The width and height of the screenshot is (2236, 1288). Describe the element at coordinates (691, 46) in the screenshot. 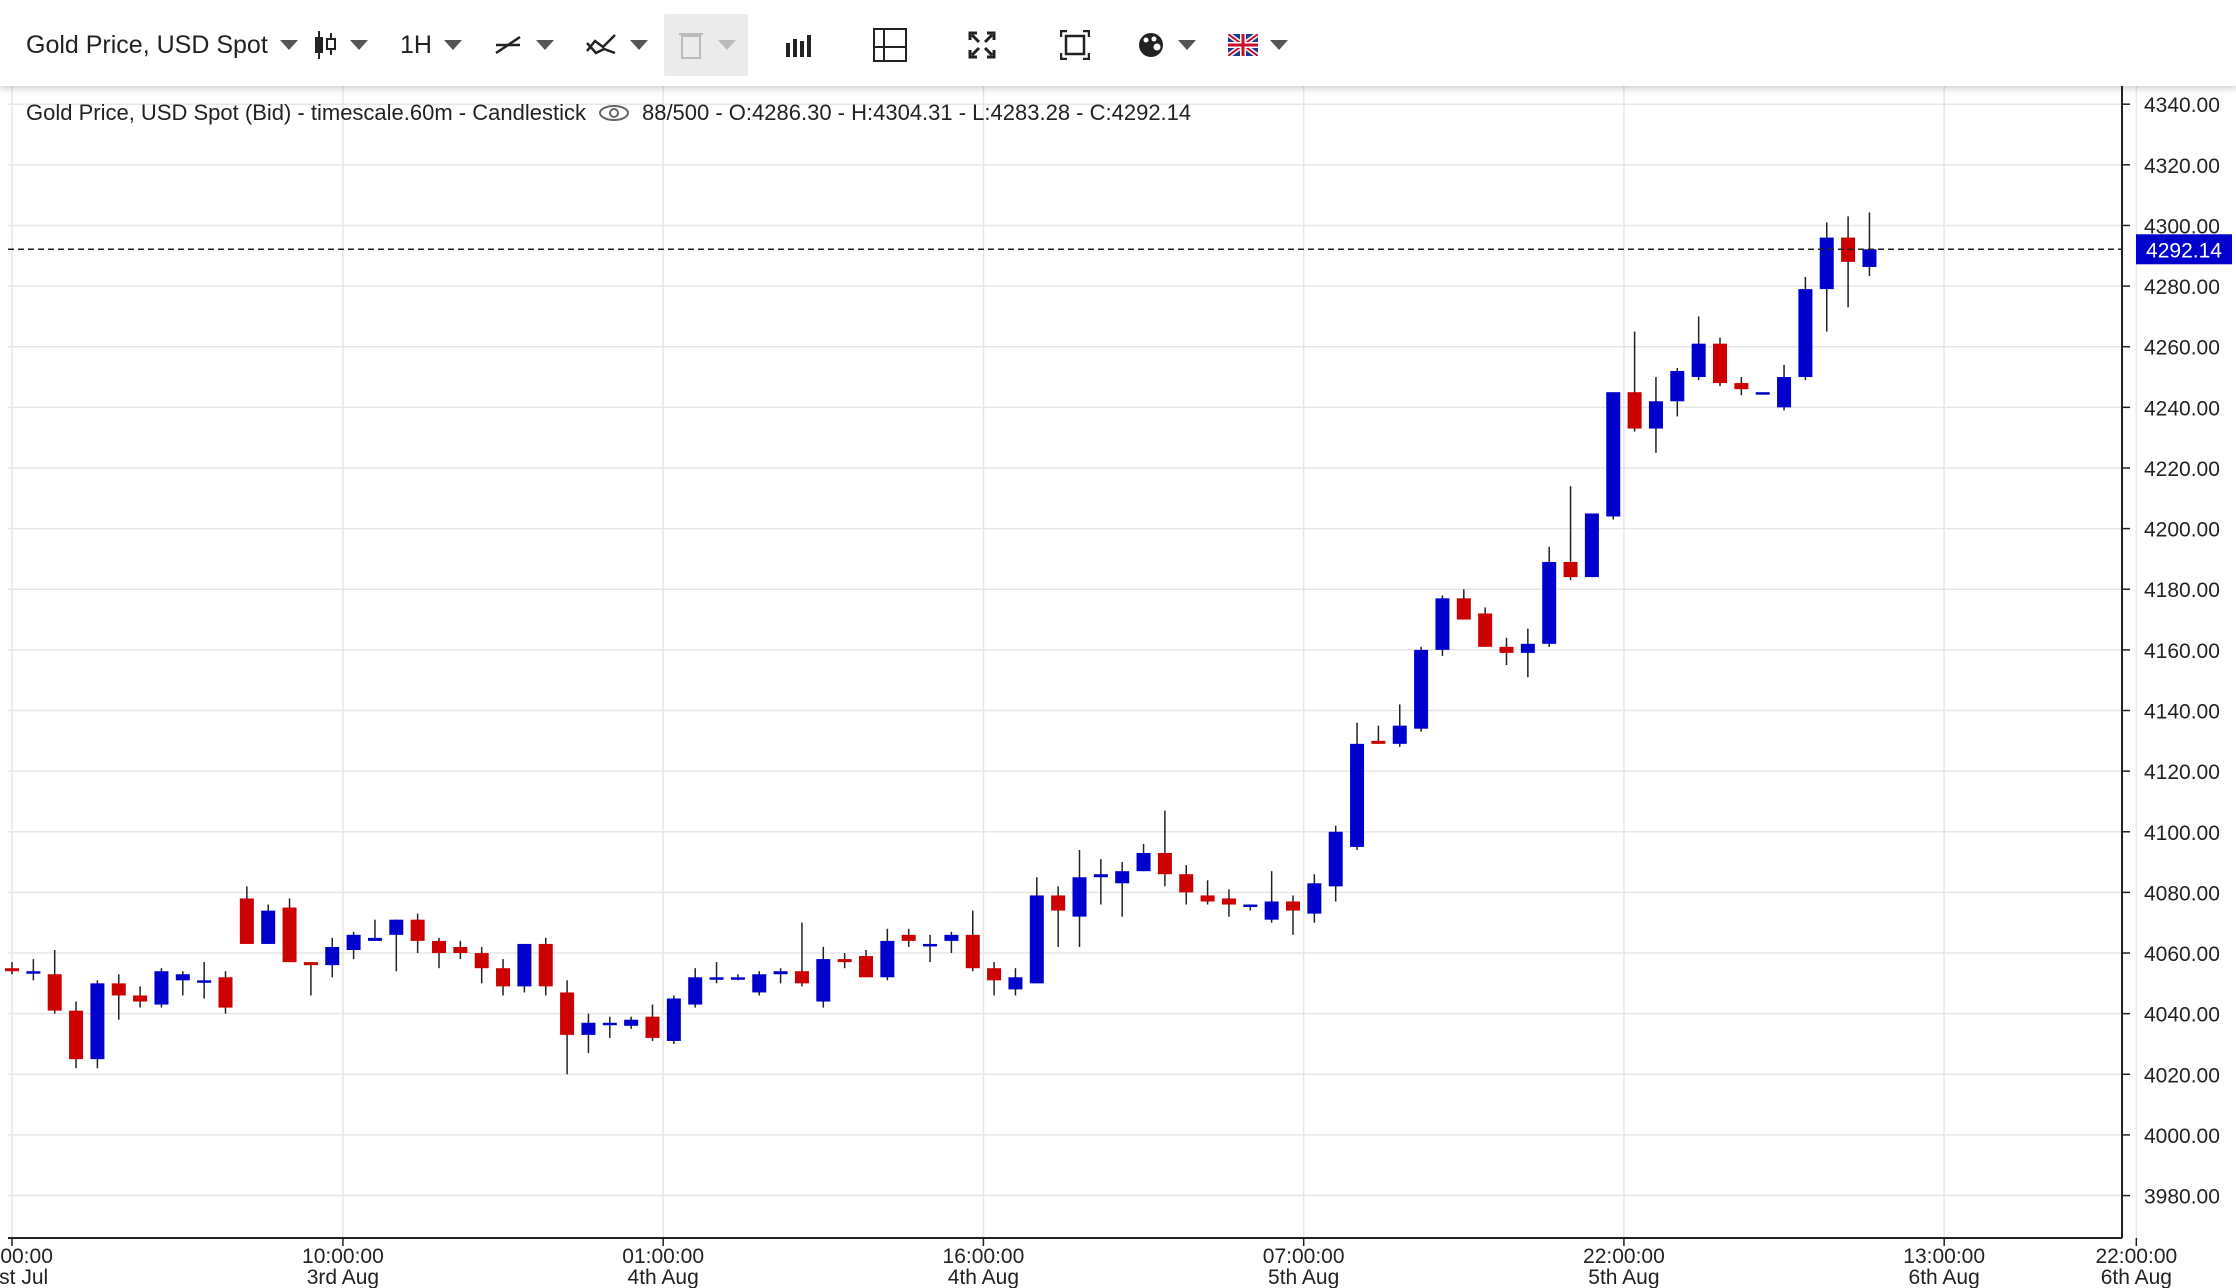

I see `delete-icon` at that location.